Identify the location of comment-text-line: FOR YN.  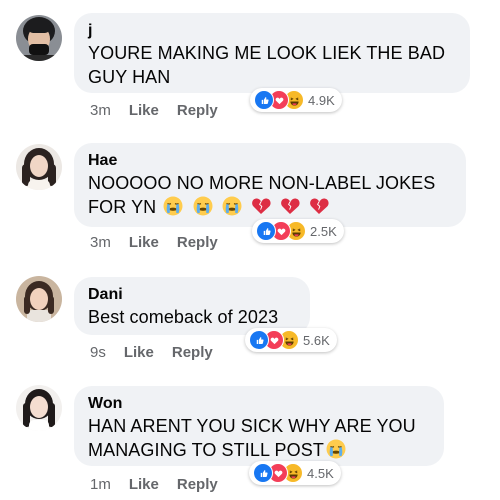
(122, 207).